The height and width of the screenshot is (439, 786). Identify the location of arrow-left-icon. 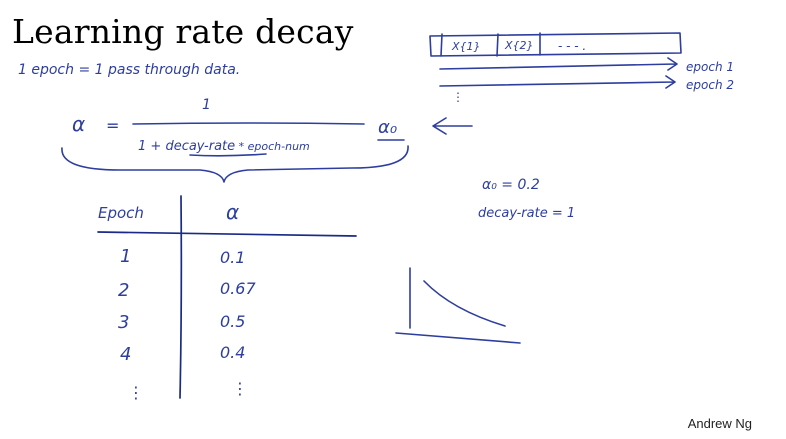
(452, 126).